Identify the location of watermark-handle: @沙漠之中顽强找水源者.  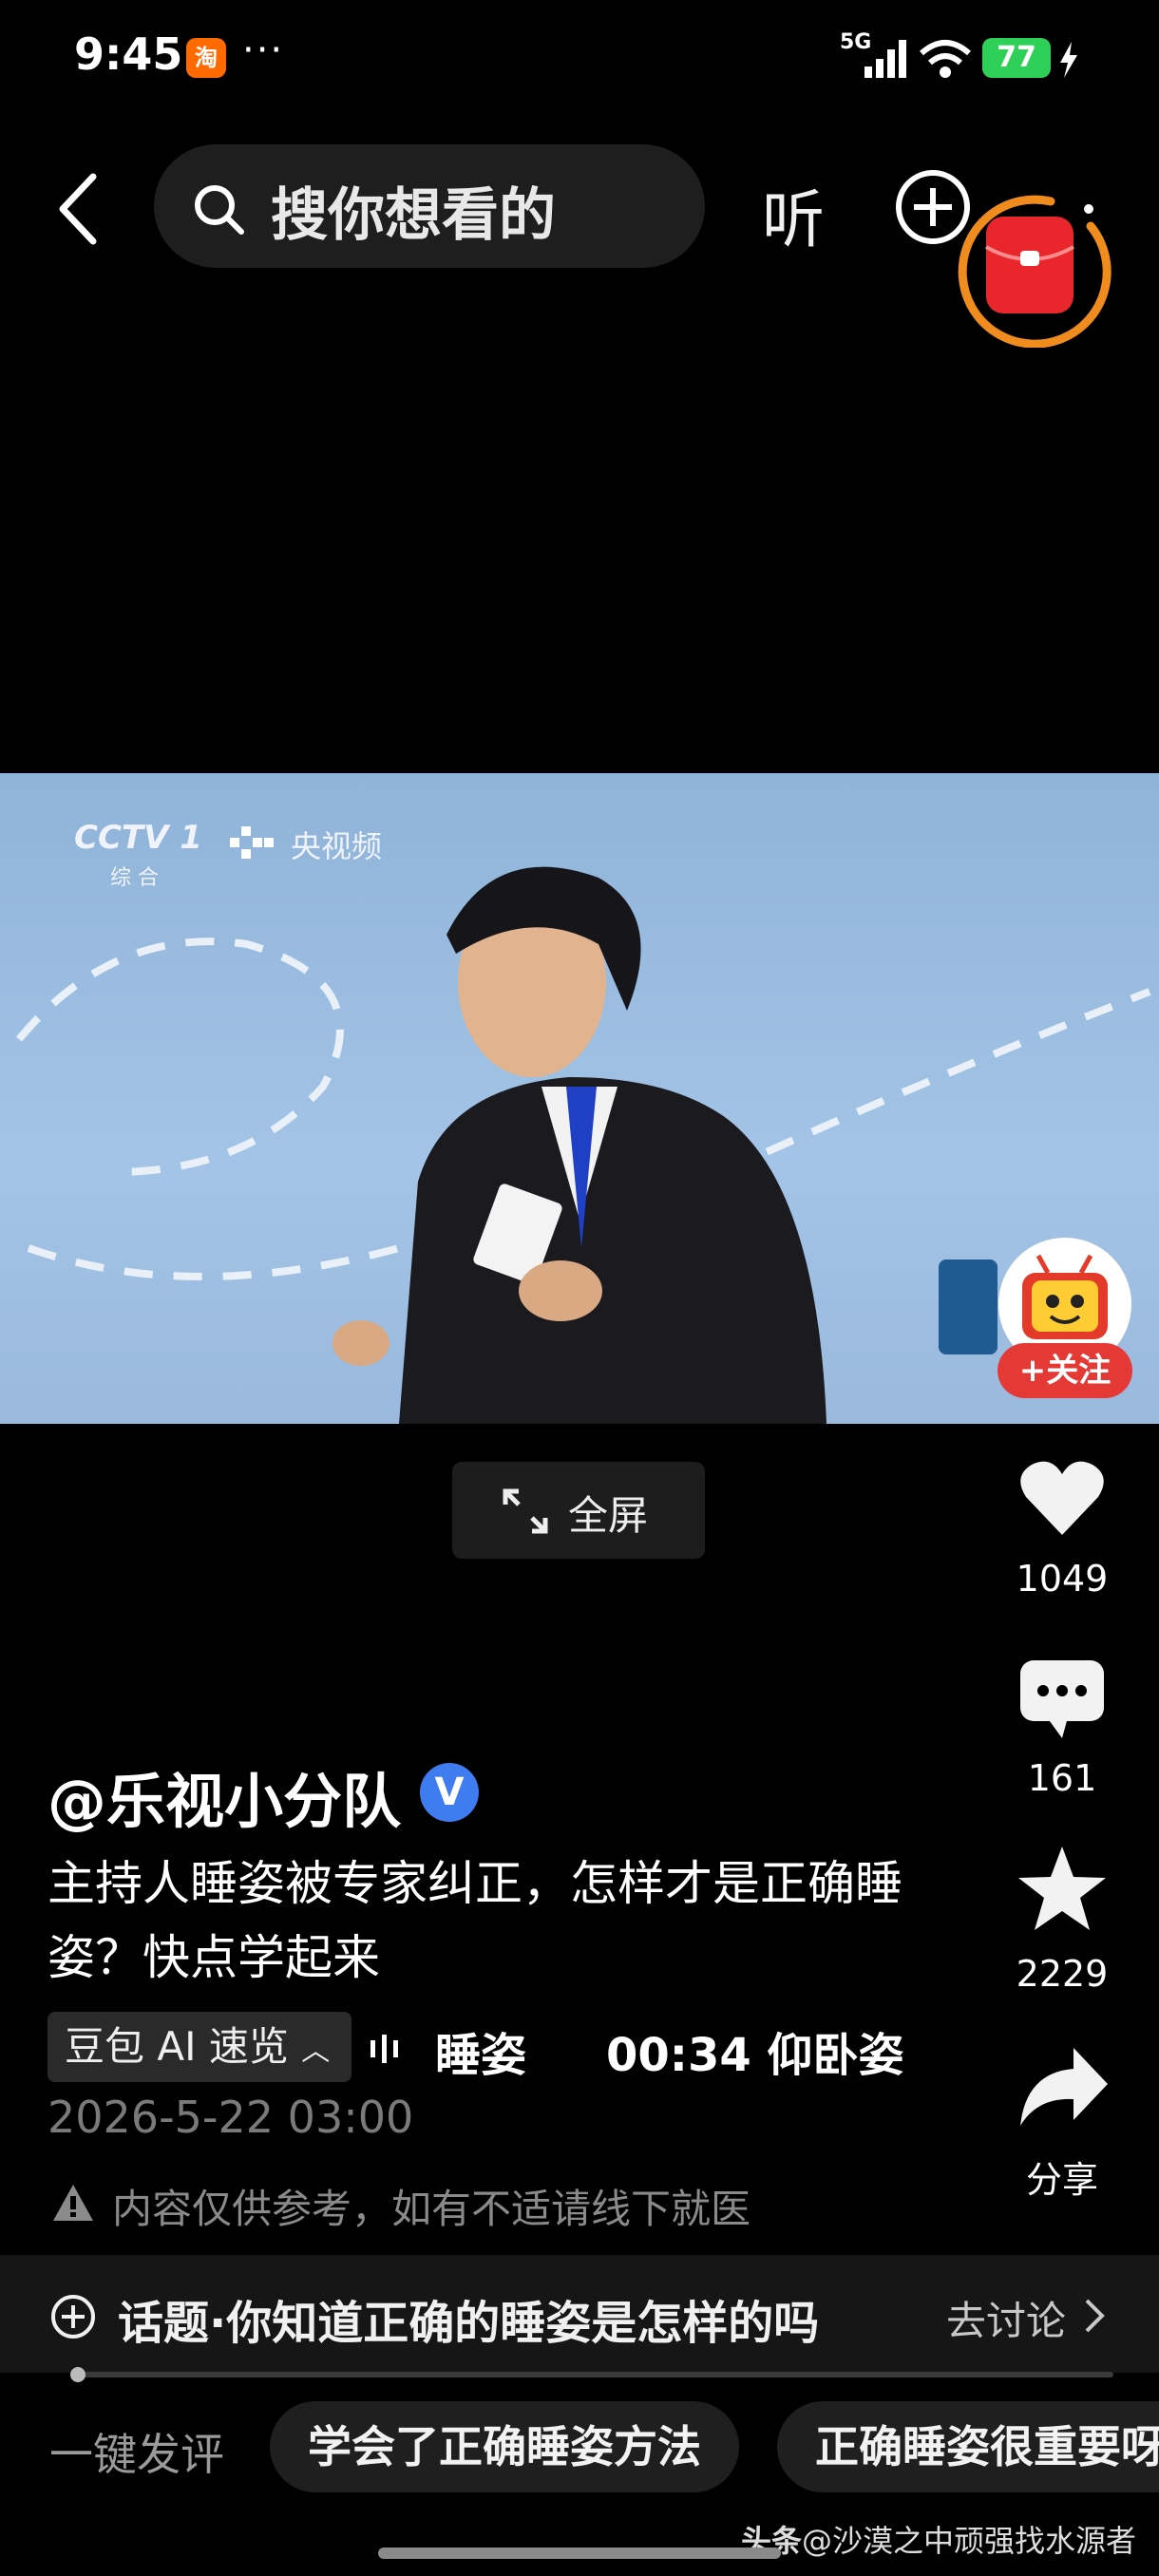
(969, 2541).